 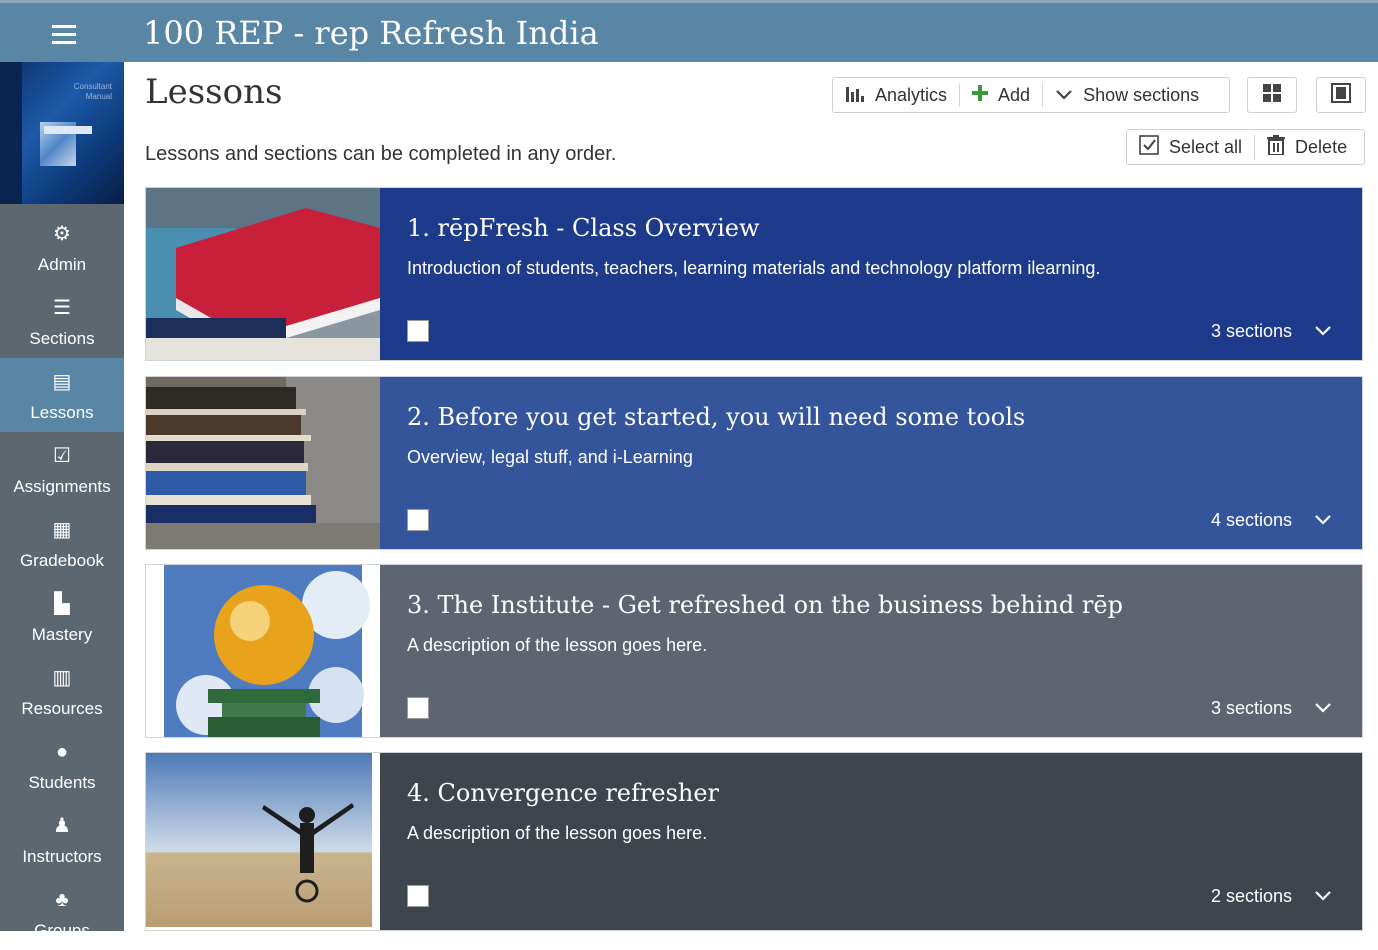 What do you see at coordinates (62, 913) in the screenshot?
I see `sidebar-item-groups: ♣ Groups` at bounding box center [62, 913].